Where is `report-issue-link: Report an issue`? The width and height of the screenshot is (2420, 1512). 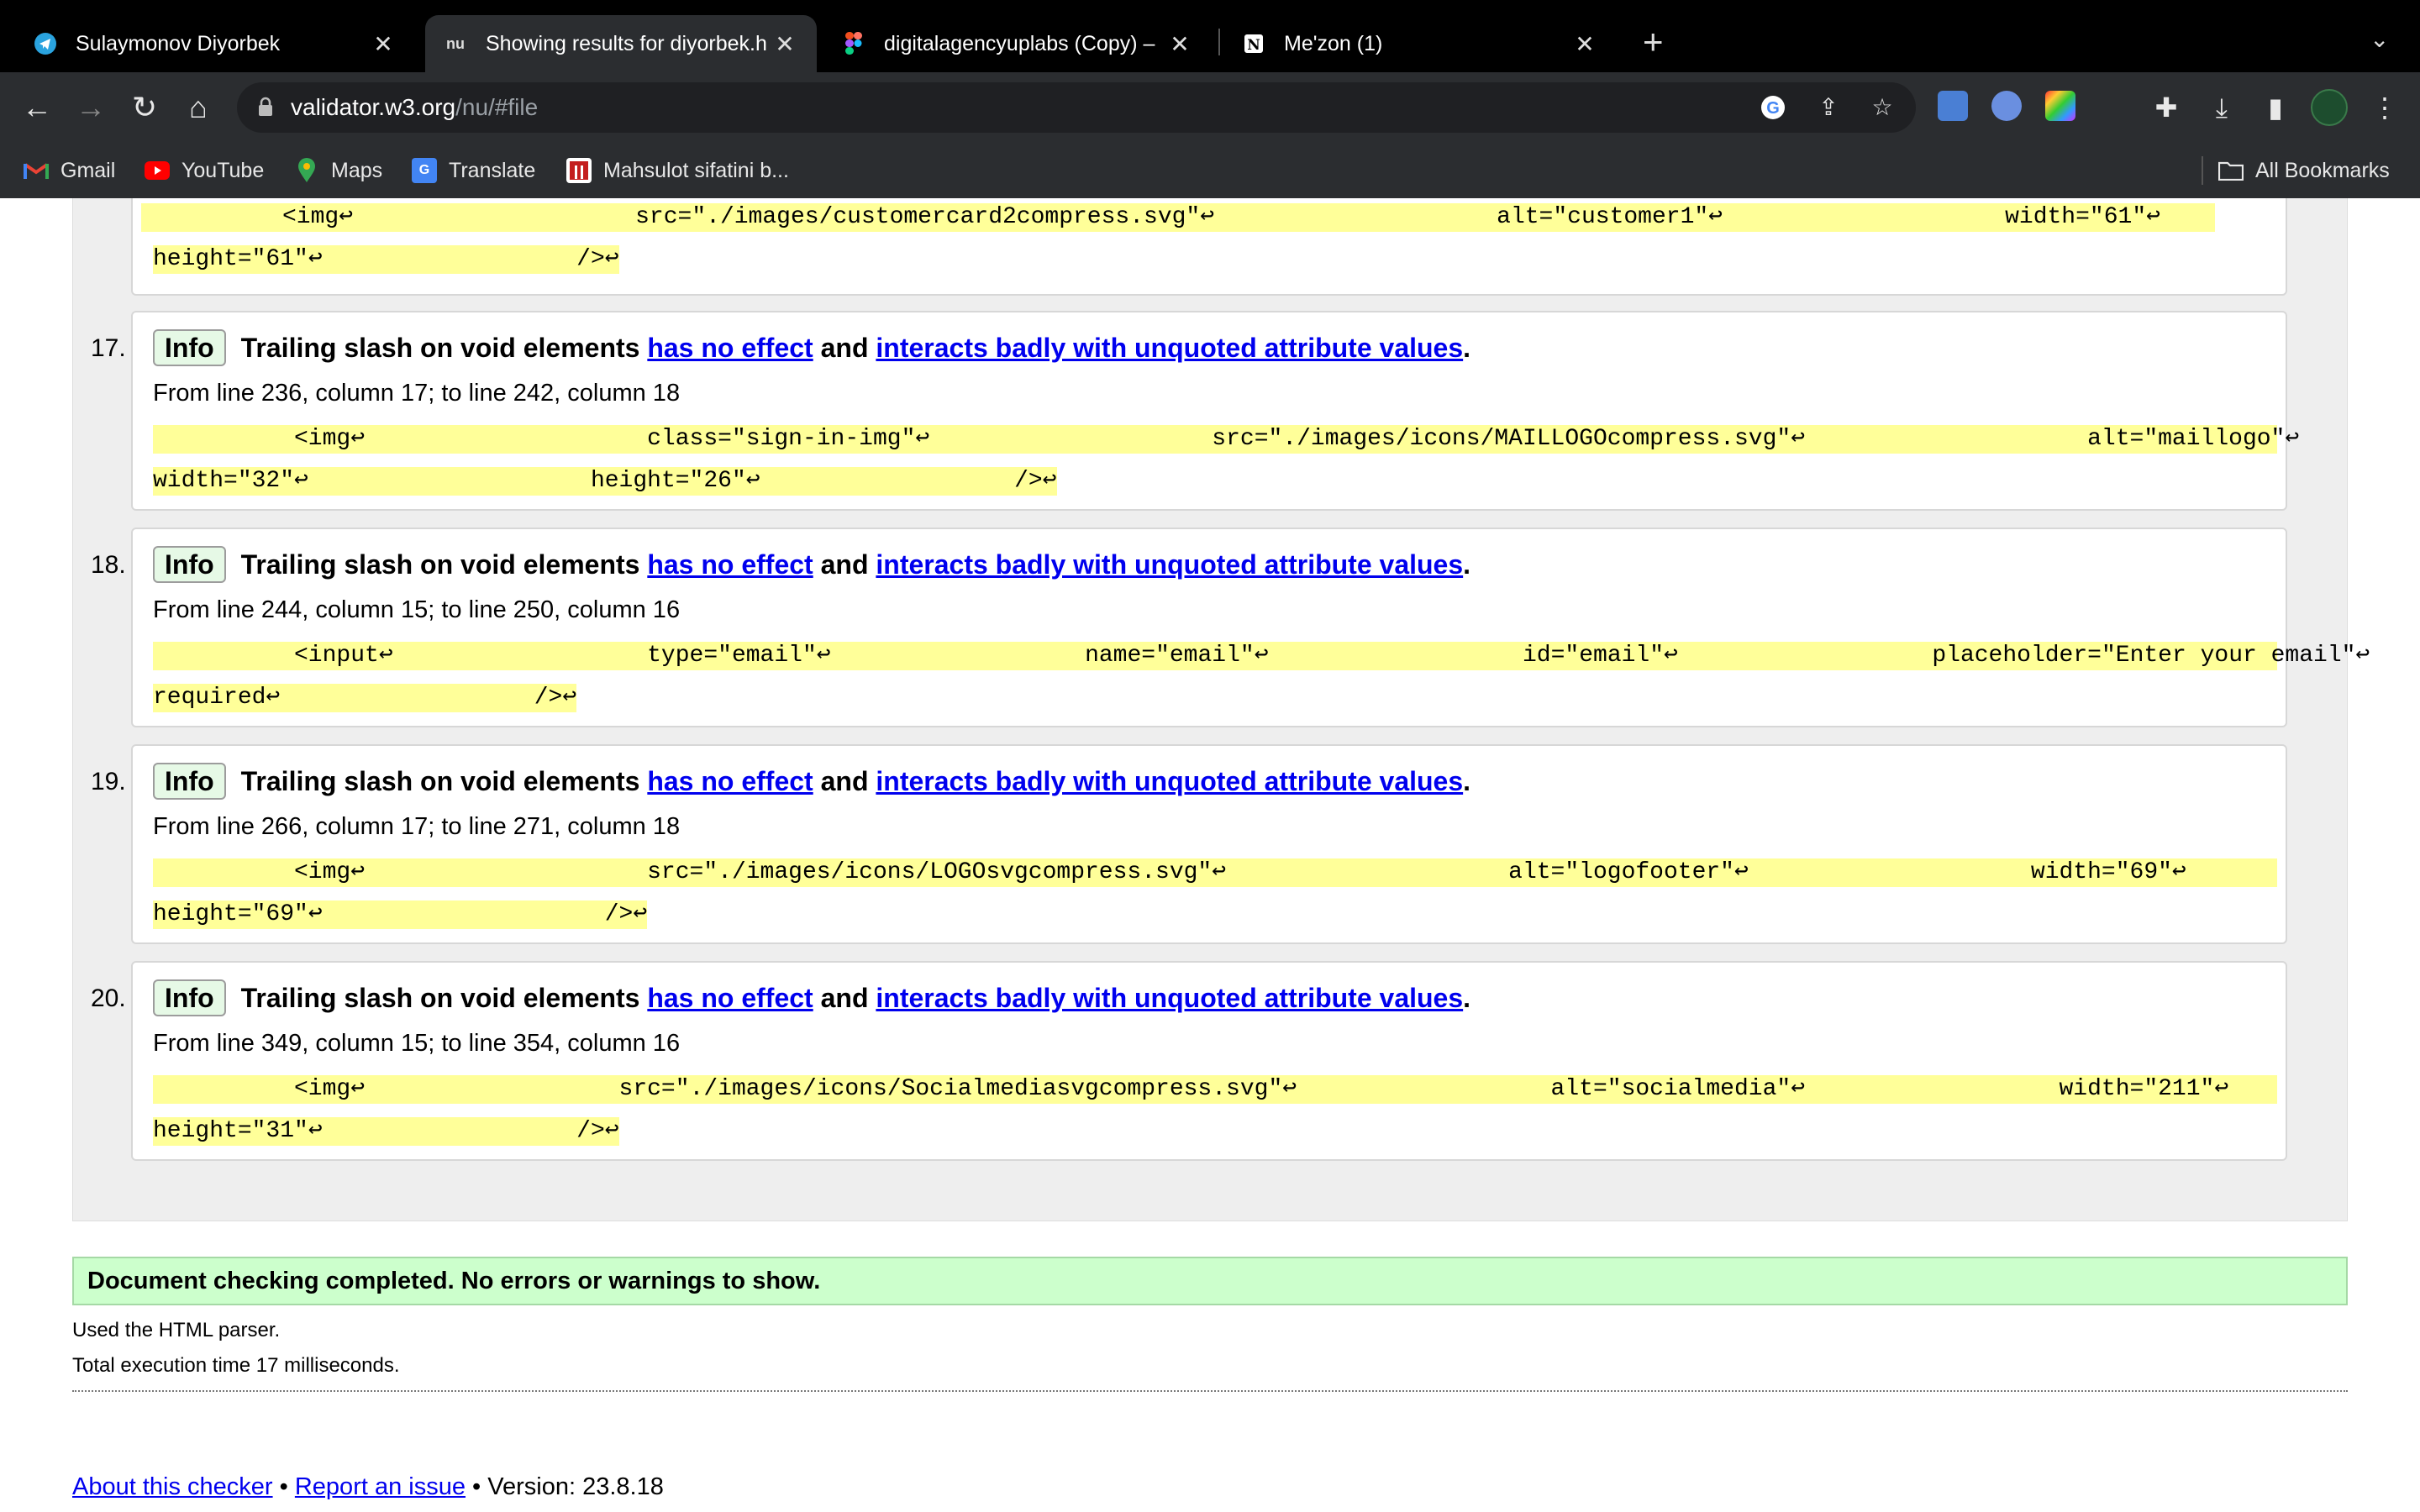 report-issue-link: Report an issue is located at coordinates (381, 1486).